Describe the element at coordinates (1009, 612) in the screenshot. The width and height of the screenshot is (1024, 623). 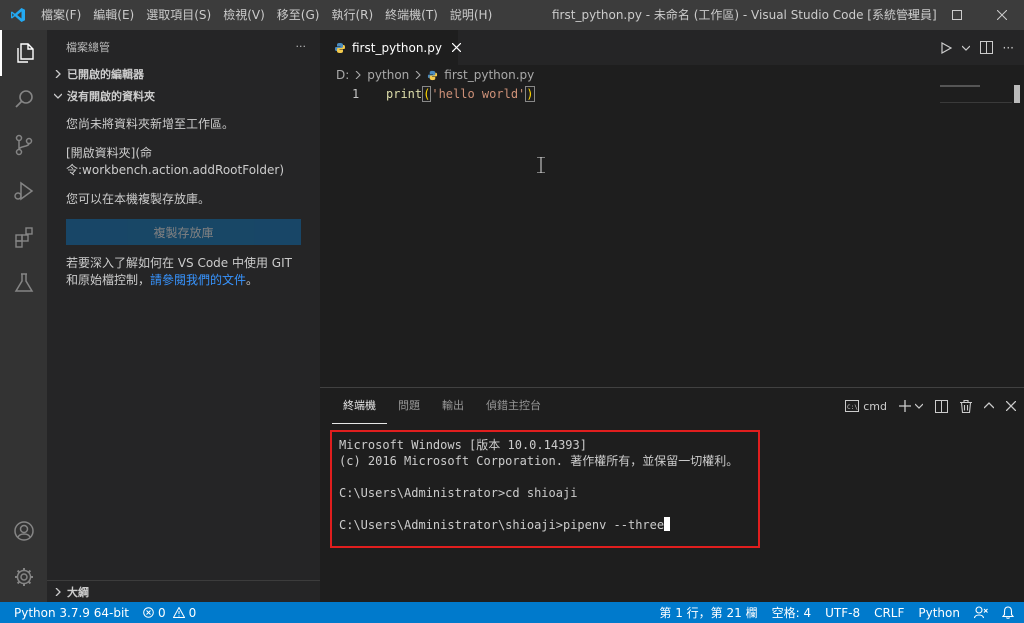
I see `notifications-bell-icon` at that location.